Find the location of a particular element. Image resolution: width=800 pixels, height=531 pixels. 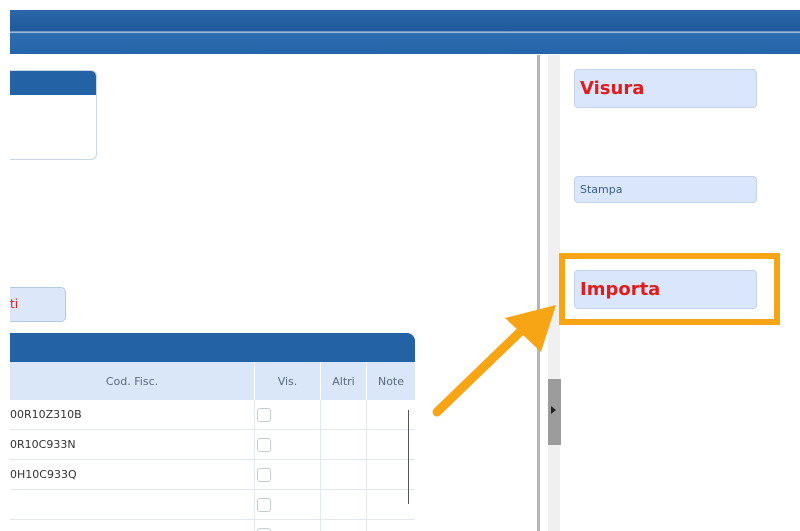

grid-rows: 00R10Z310B 0R10C933N 0H10C933Q is located at coordinates (212, 465).